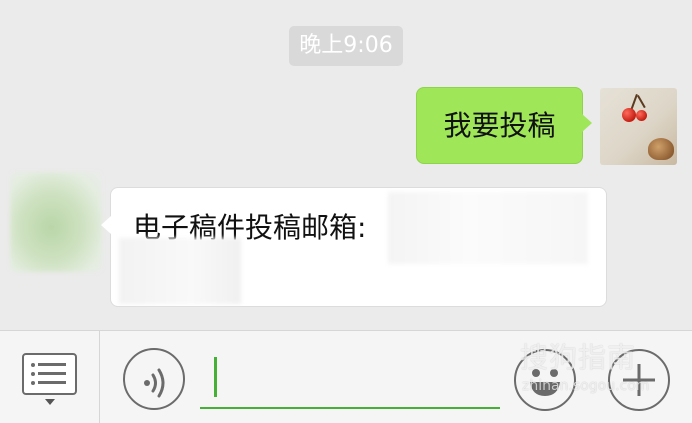  What do you see at coordinates (50, 402) in the screenshot?
I see `chevron-down-icon` at bounding box center [50, 402].